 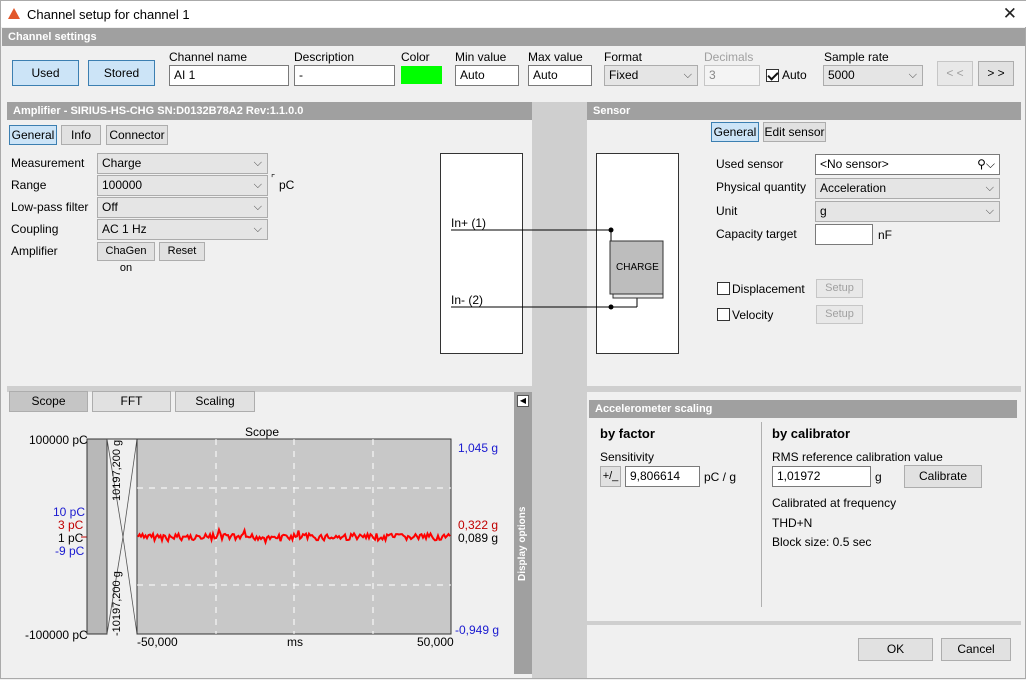 What do you see at coordinates (130, 488) in the screenshot?
I see `range-zoom-top` at bounding box center [130, 488].